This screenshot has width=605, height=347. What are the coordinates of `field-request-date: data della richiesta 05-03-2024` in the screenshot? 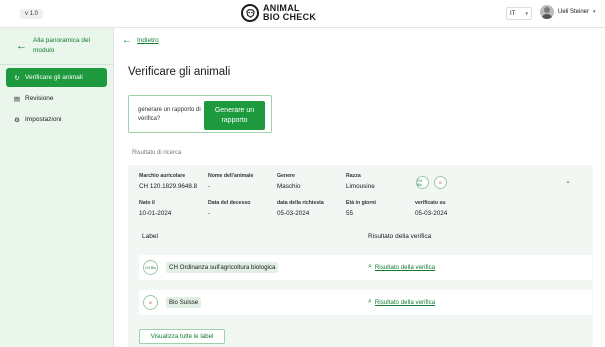 It's located at (300, 208).